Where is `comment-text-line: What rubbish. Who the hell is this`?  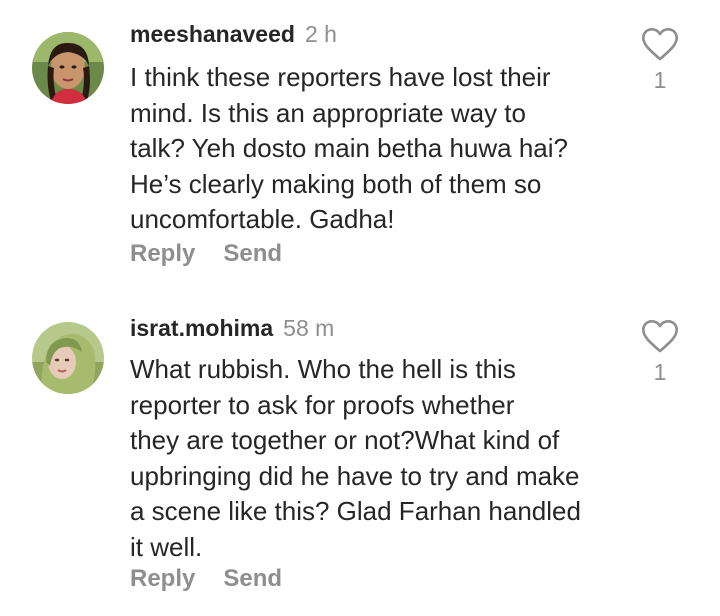
comment-text-line: What rubbish. Who the hell is this is located at coordinates (323, 369).